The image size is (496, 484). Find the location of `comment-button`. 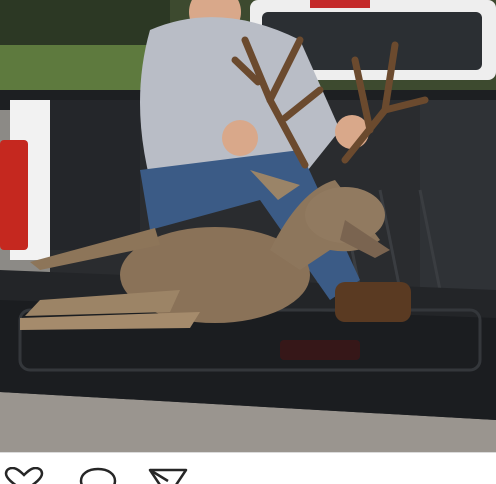

comment-button is located at coordinates (98, 475).